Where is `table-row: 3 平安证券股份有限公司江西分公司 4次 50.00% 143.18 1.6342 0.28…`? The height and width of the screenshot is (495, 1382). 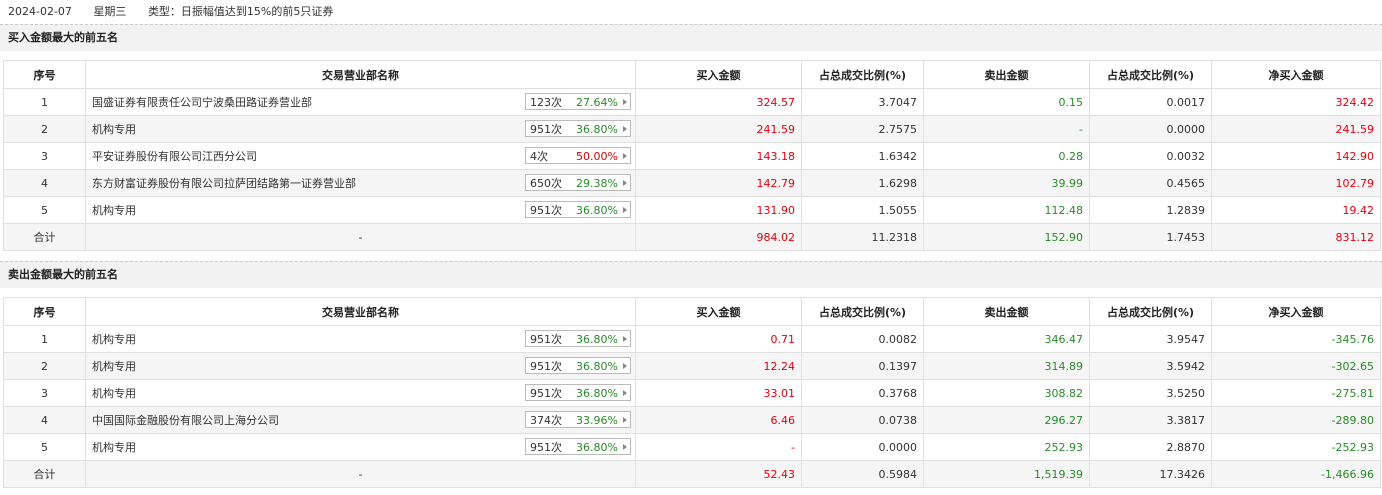
table-row: 3 平安证券股份有限公司江西分公司 4次 50.00% 143.18 1.6342 0.28… is located at coordinates (692, 156).